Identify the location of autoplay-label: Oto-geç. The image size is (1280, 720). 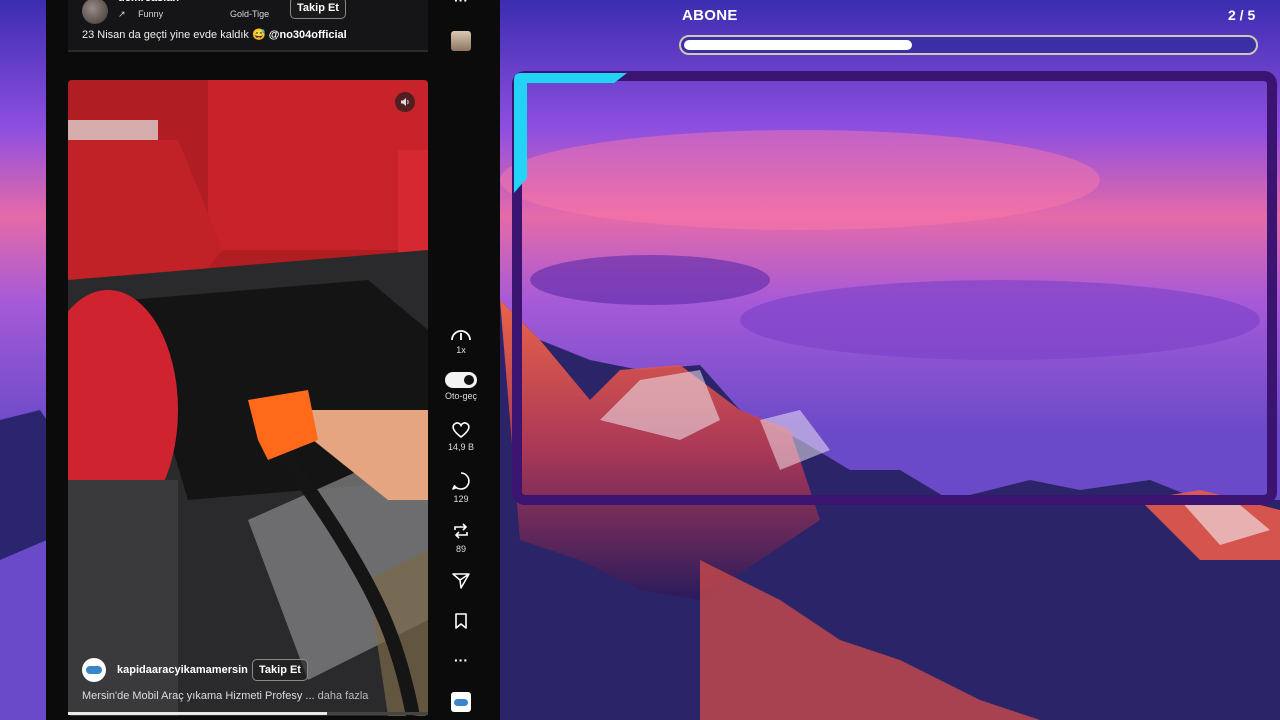
(460, 396).